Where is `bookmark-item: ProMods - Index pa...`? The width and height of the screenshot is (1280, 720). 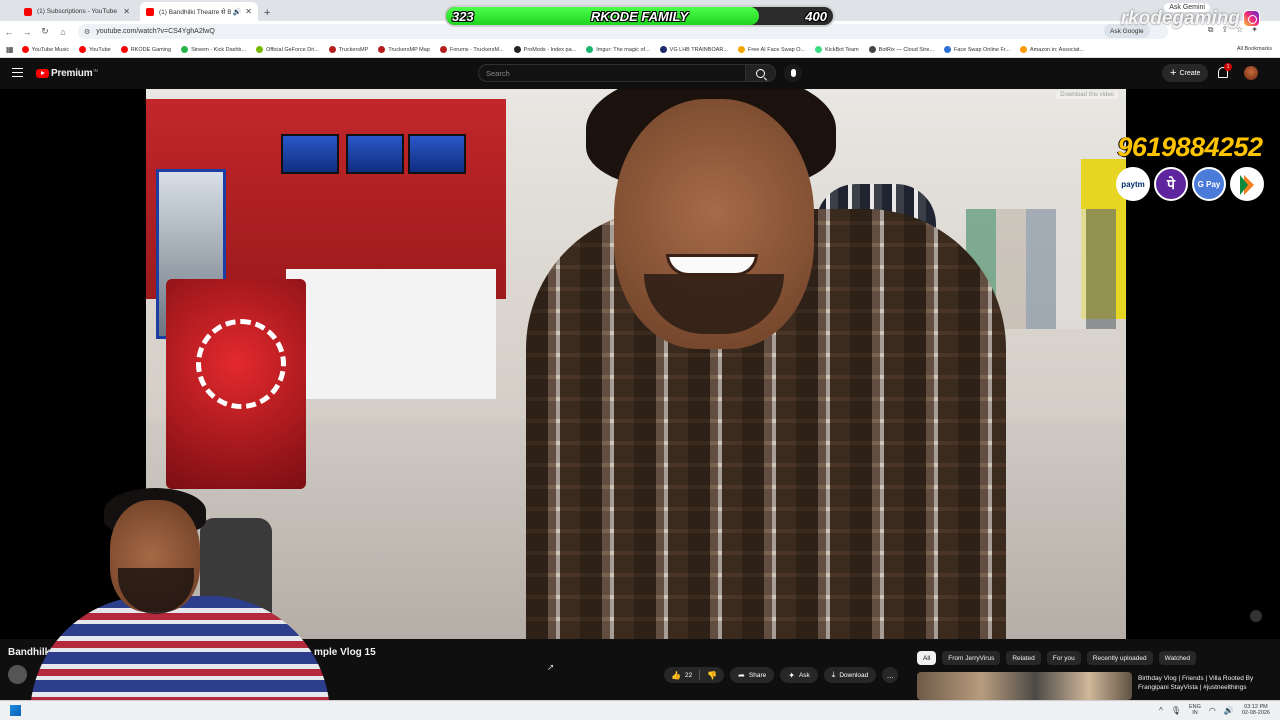
bookmark-item: ProMods - Index pa... is located at coordinates (544, 49).